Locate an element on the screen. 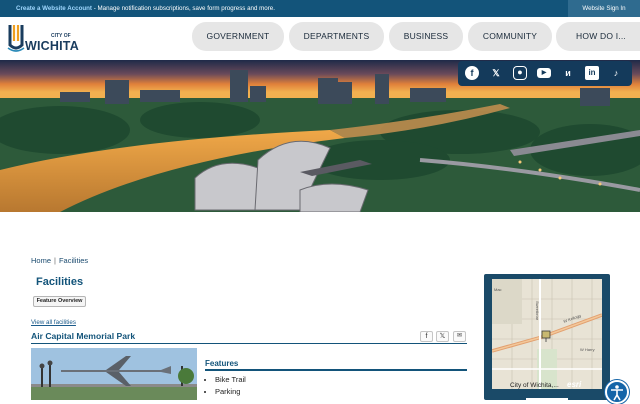  social-media-bar: f 𝕏 ● ▶ ᴎ in ♪ is located at coordinates (545, 73).